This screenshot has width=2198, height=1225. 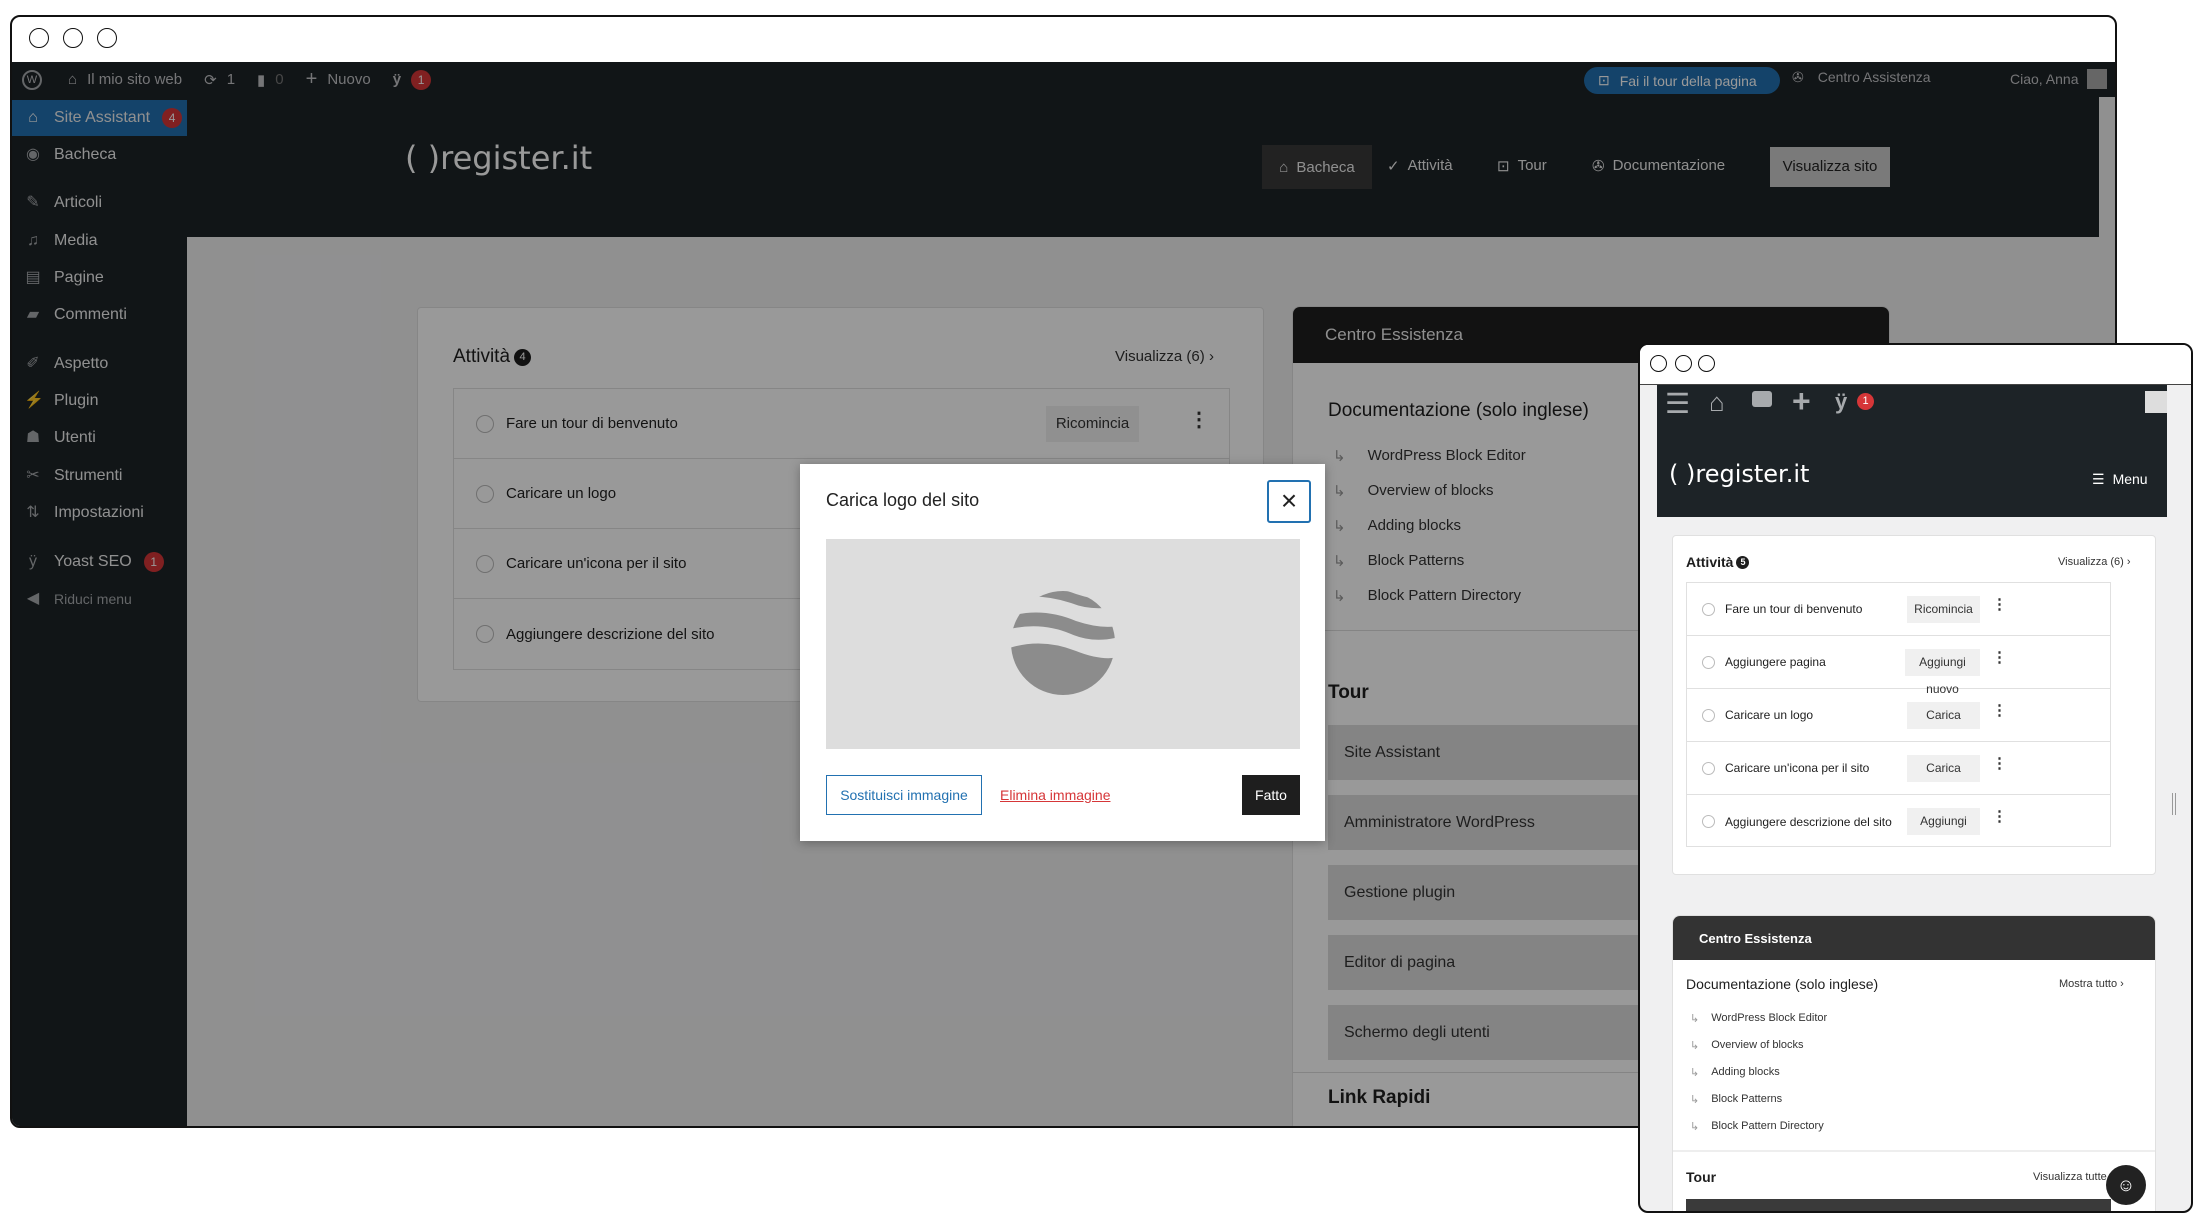 I want to click on menu-label: Menu, so click(x=2130, y=479).